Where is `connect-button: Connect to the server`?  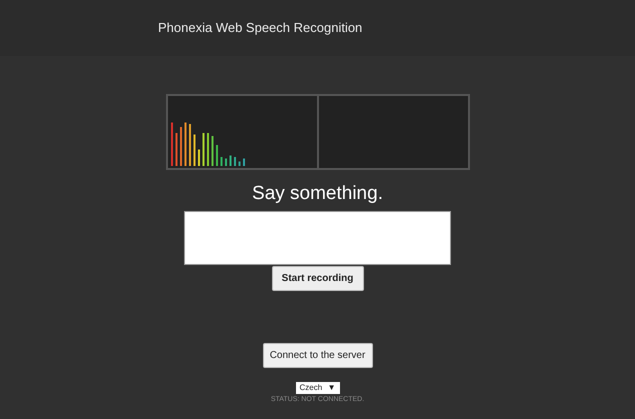 connect-button: Connect to the server is located at coordinates (317, 355).